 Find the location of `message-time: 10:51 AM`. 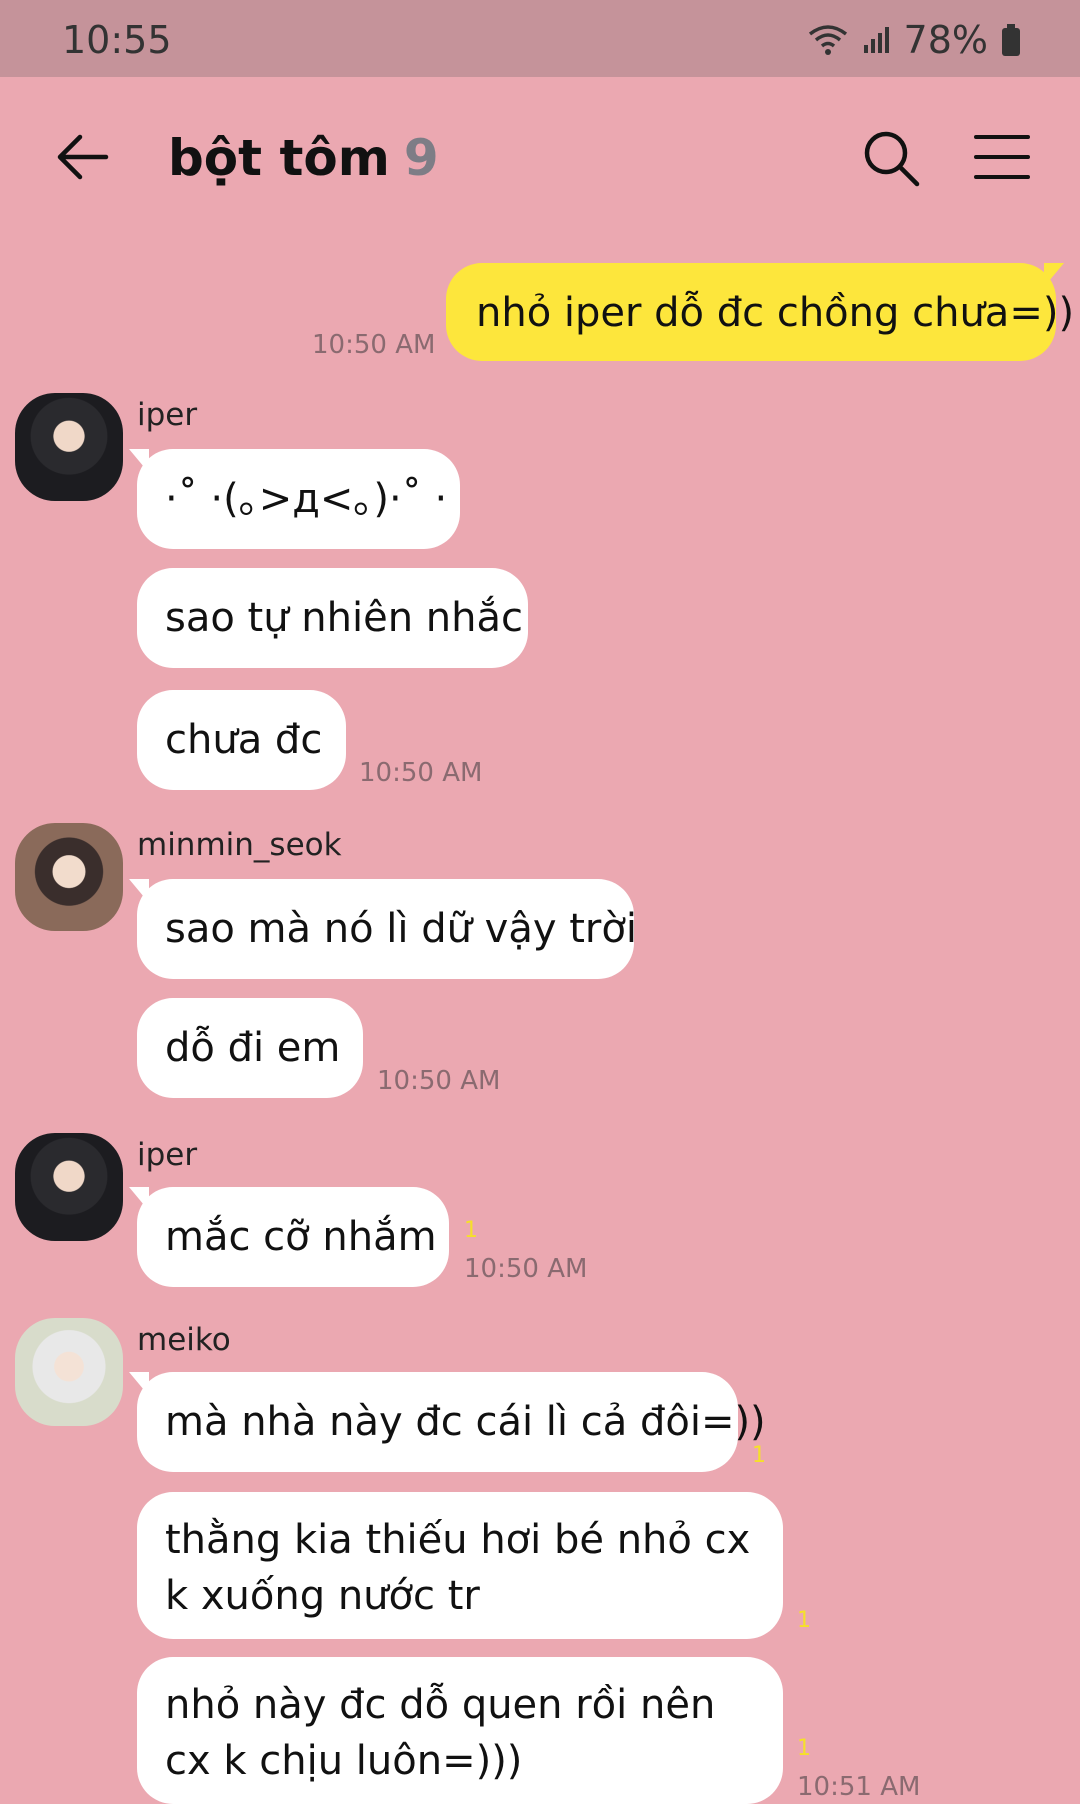

message-time: 10:51 AM is located at coordinates (859, 1787).